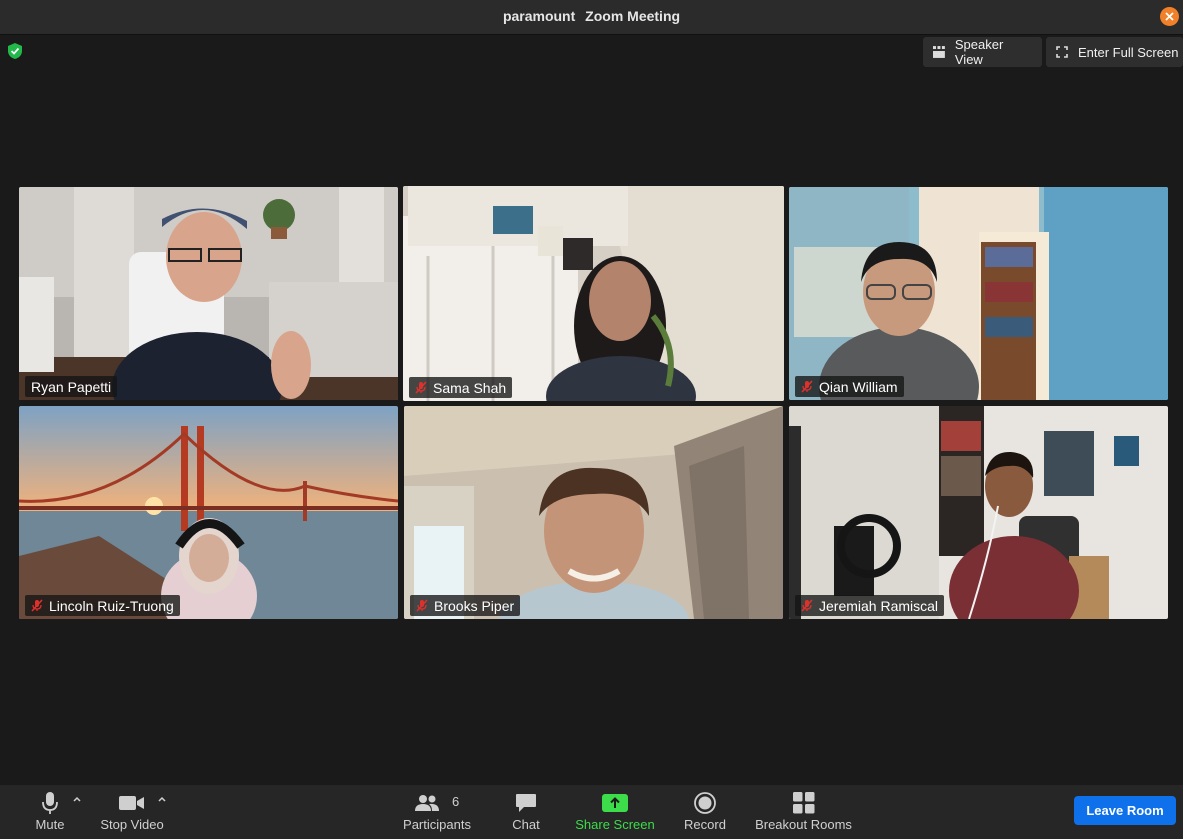 This screenshot has height=839, width=1183. I want to click on video-tile-qian-william: Qian William, so click(978, 293).